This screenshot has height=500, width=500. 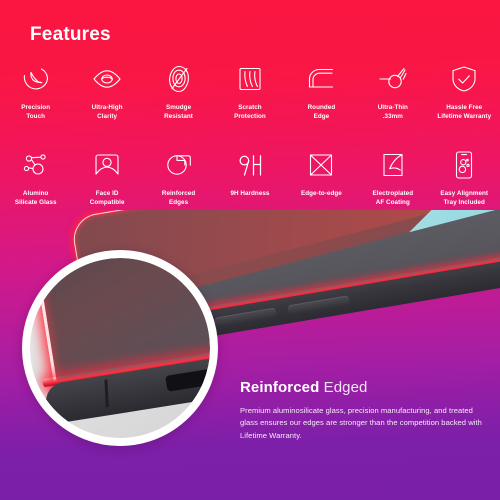 What do you see at coordinates (464, 79) in the screenshot?
I see `shield-check-icon` at bounding box center [464, 79].